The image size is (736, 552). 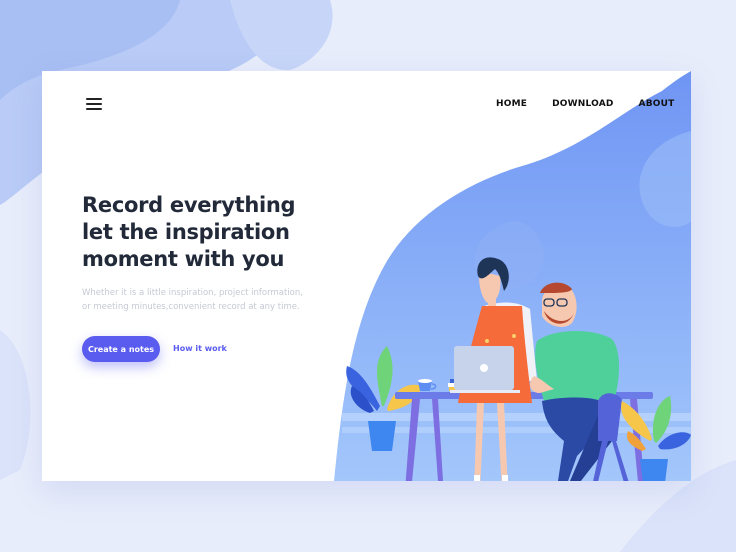 I want to click on man-figure, so click(x=574, y=381).